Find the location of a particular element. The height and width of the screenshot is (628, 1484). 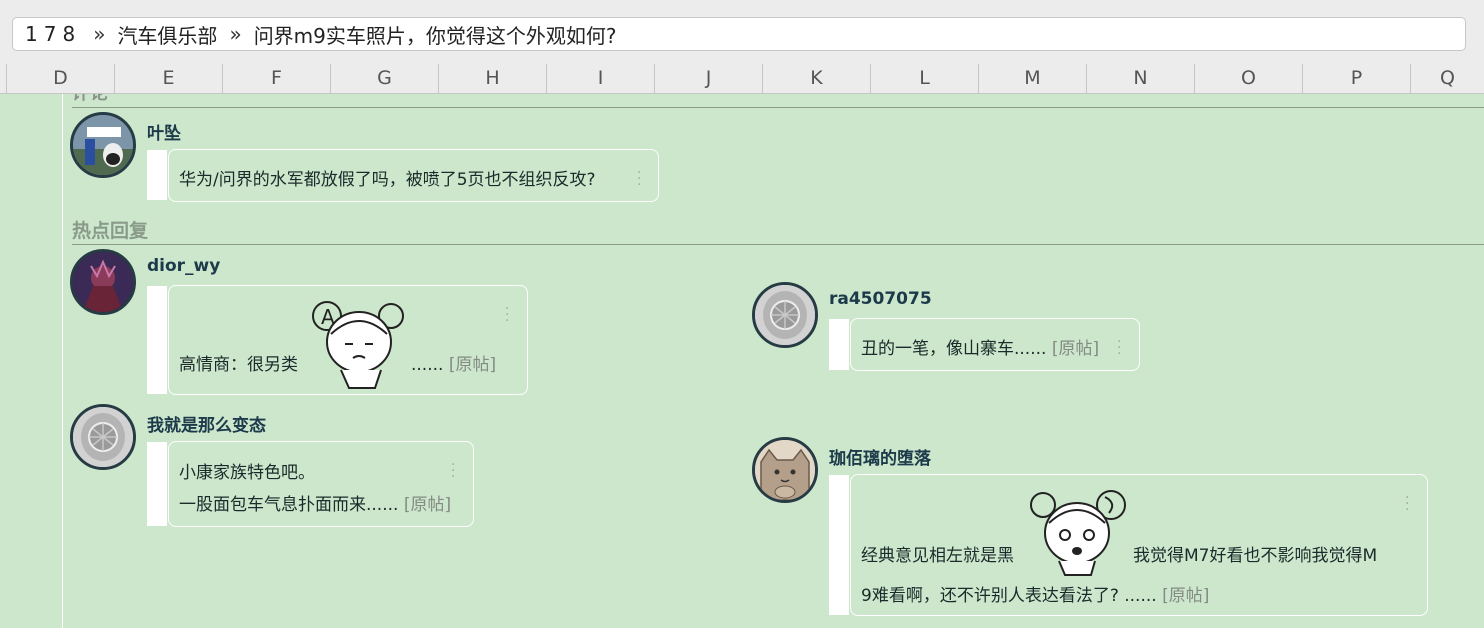

column-header-cell: L is located at coordinates (924, 78).